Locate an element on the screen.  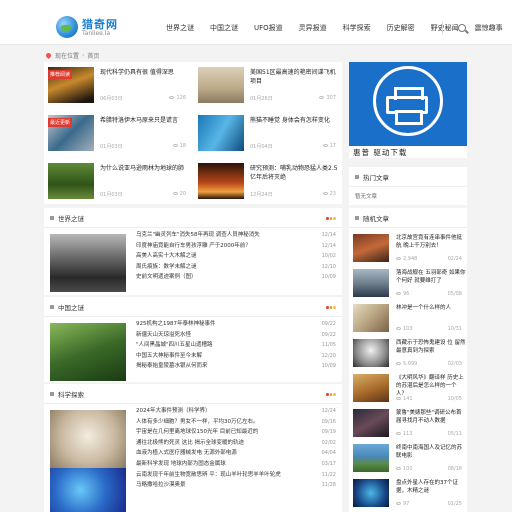
list-item: 人体有多少细胞？男女不一样，平均30万亿左右。 09/16 is located at coordinates (236, 422).